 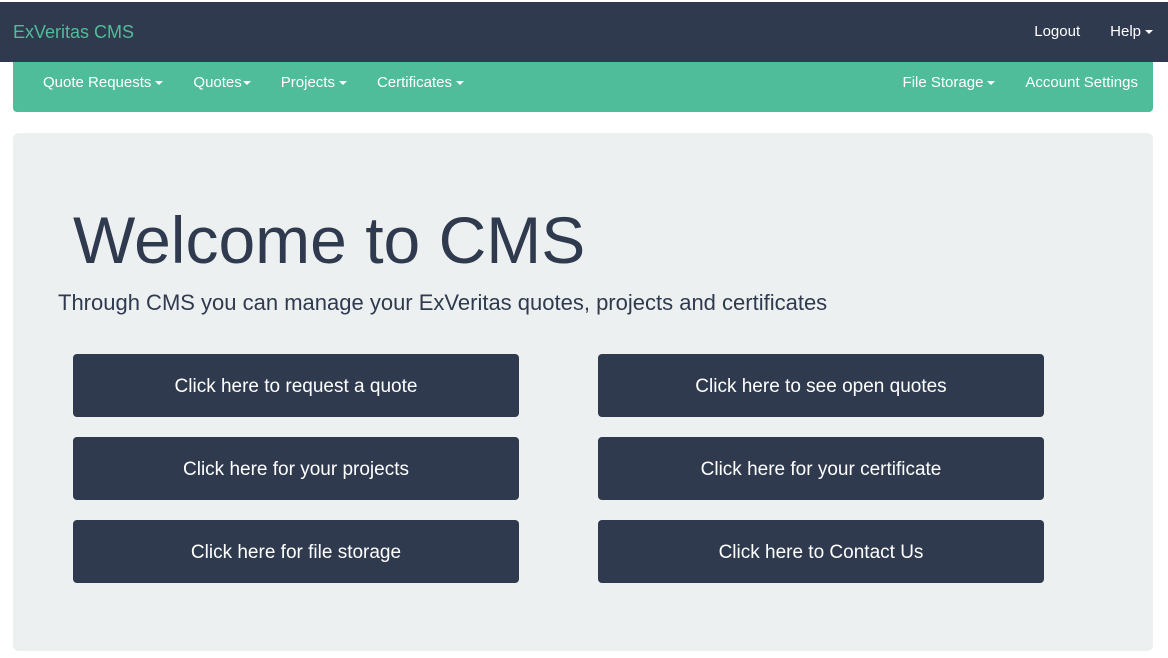 What do you see at coordinates (296, 385) in the screenshot?
I see `request-quote-button: Click here to request a quote` at bounding box center [296, 385].